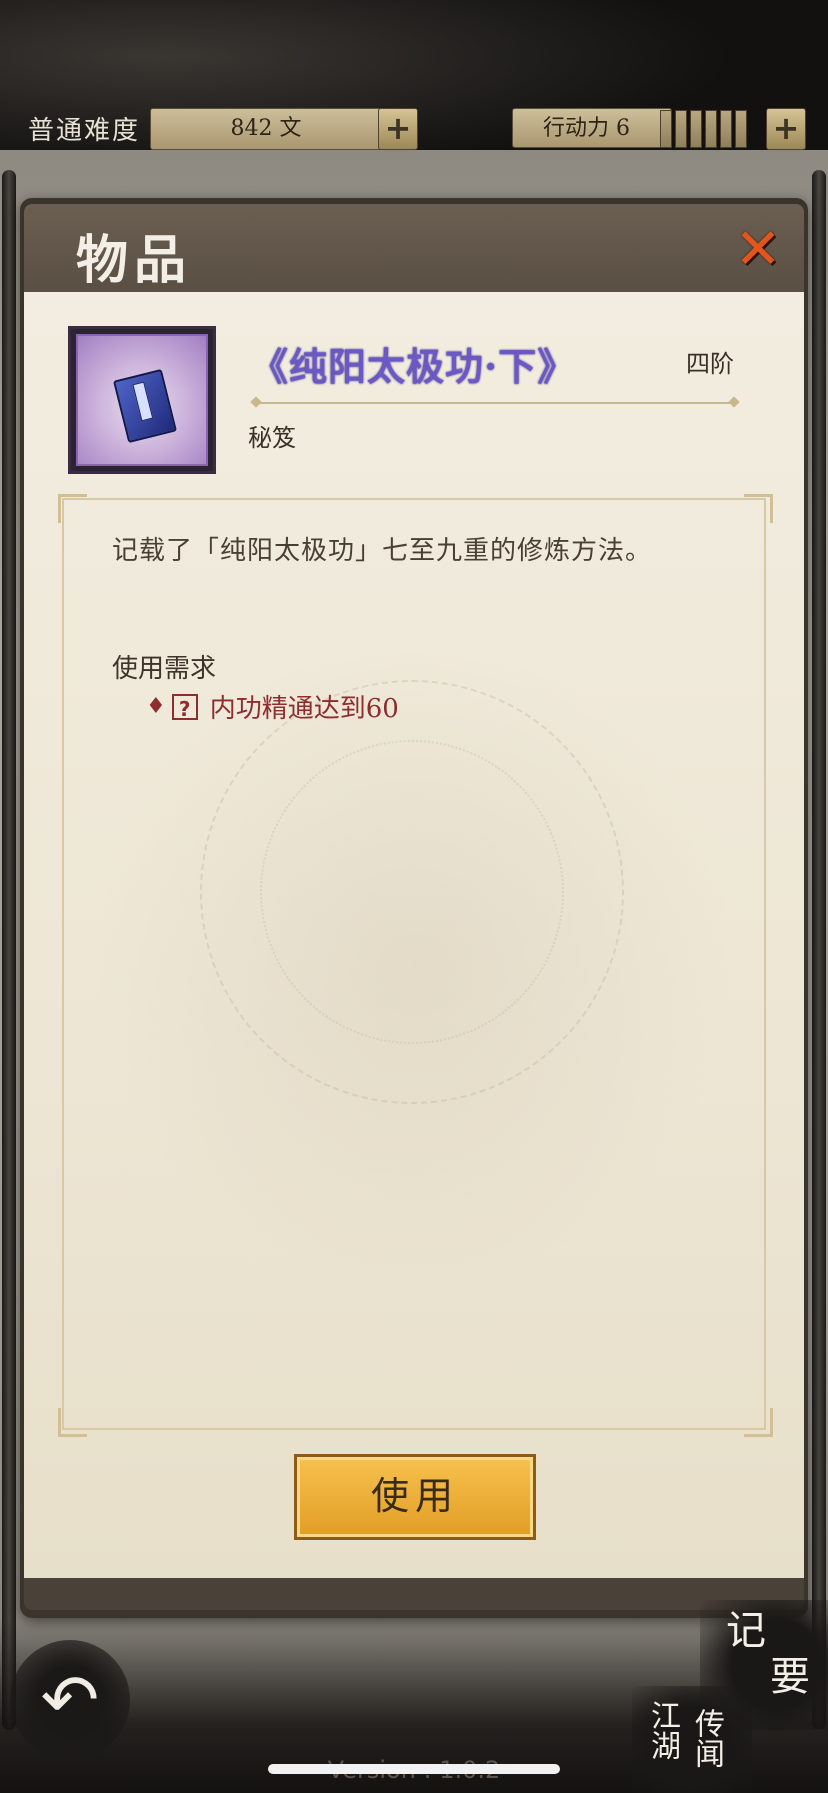 The image size is (828, 1793). I want to click on item-type: 秘笈, so click(272, 438).